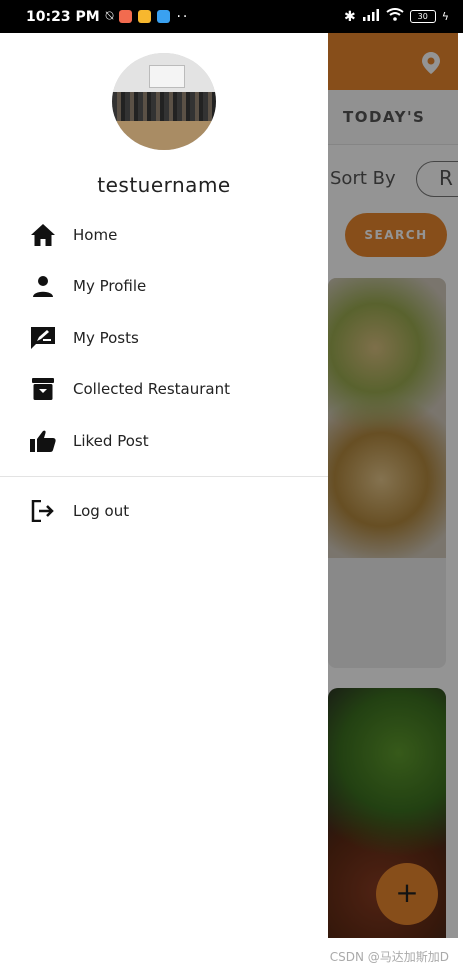  What do you see at coordinates (110, 286) in the screenshot?
I see `menu-label: My Profile` at bounding box center [110, 286].